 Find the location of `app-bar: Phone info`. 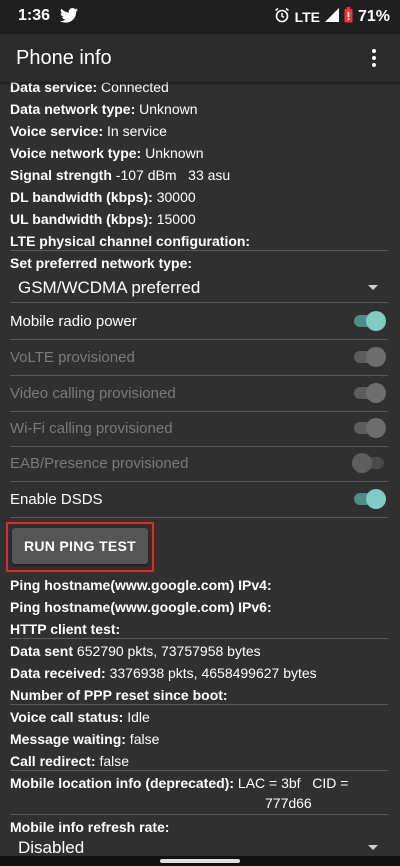

app-bar: Phone info is located at coordinates (200, 58).